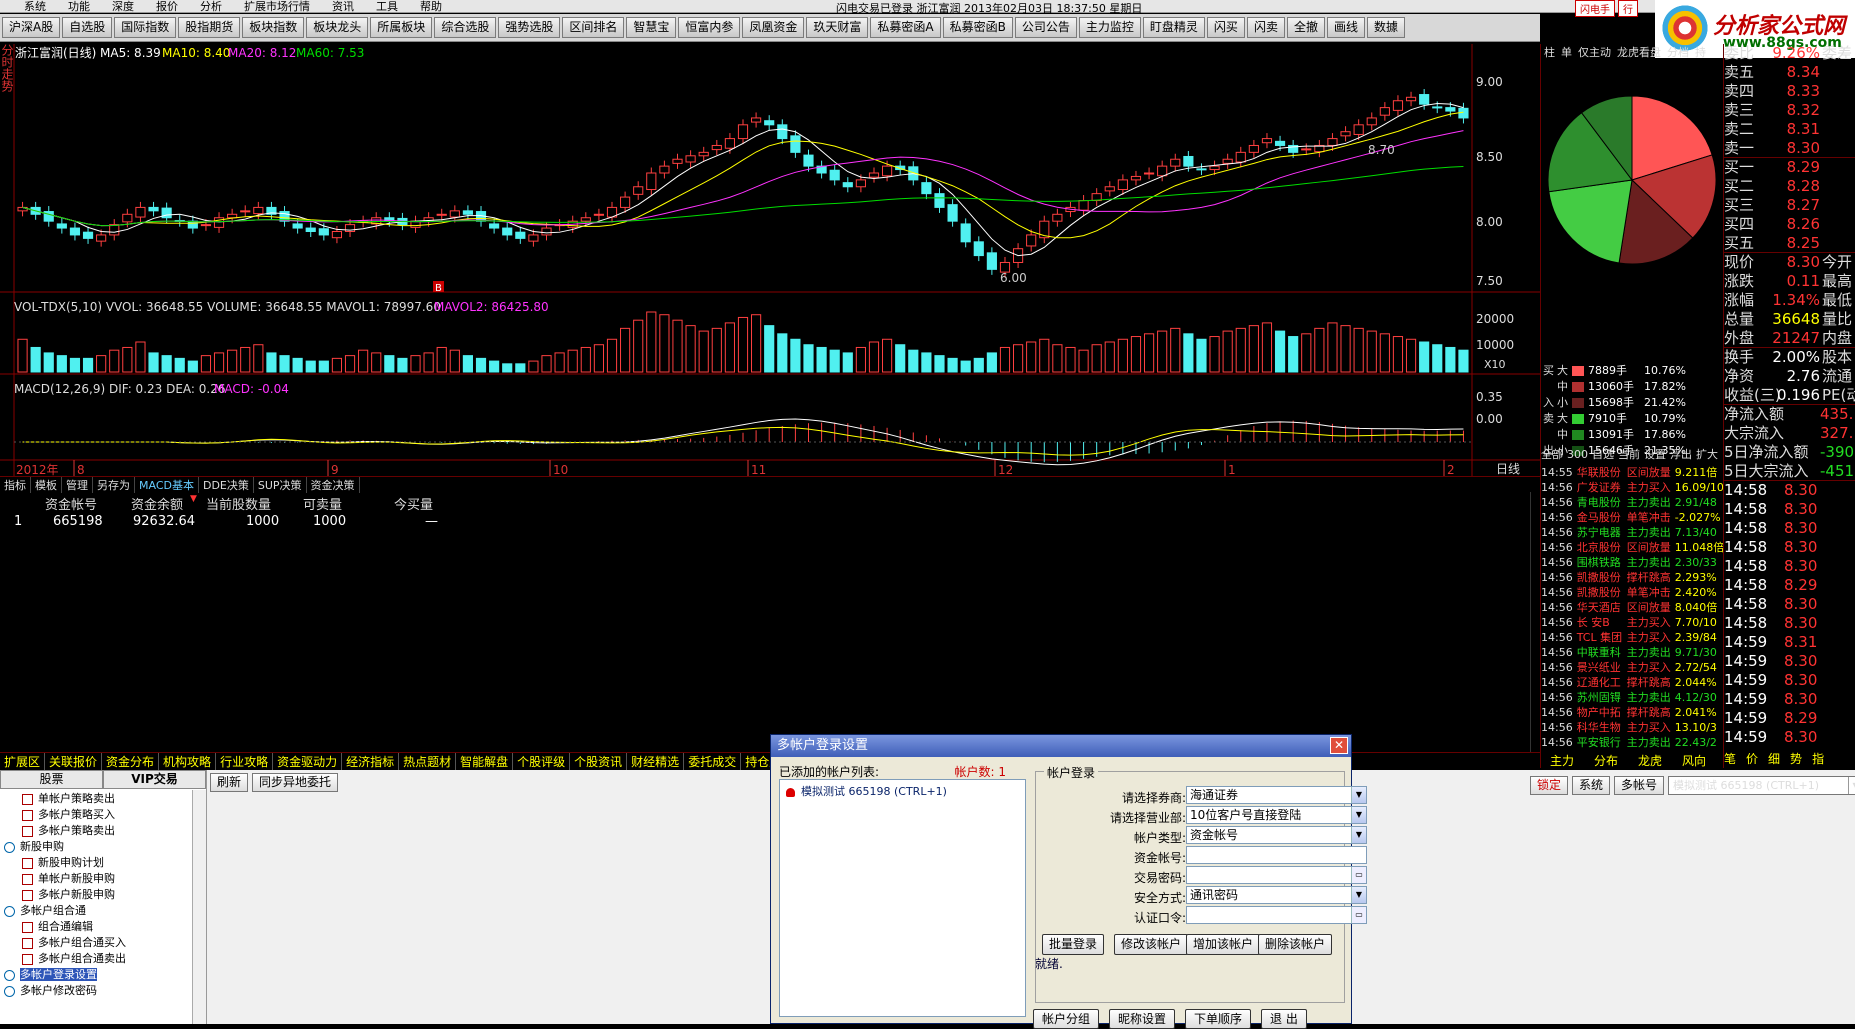 This screenshot has height=1029, width=1855. Describe the element at coordinates (209, 27) in the screenshot. I see `toolbar-button-3: 股指期货` at that location.